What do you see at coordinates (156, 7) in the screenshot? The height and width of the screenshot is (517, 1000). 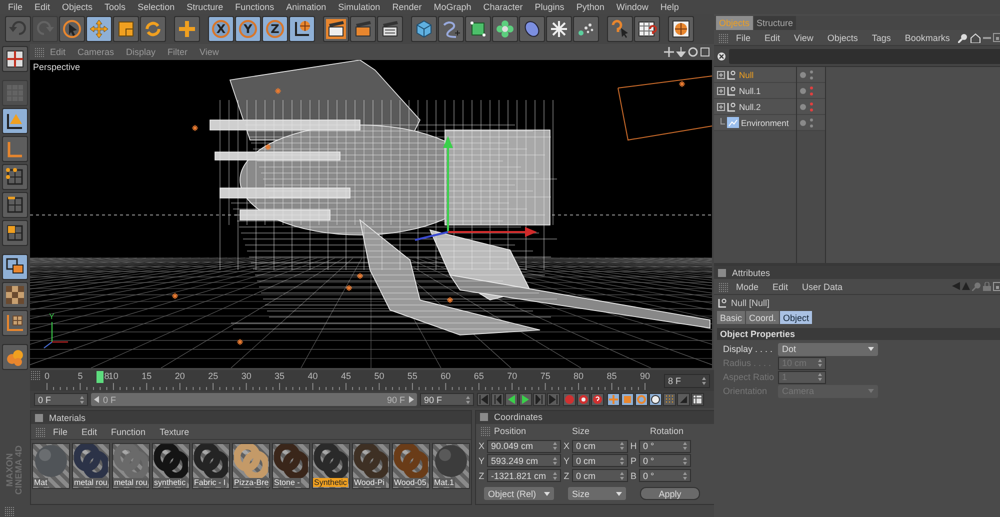 I see `menu-item: Selection` at bounding box center [156, 7].